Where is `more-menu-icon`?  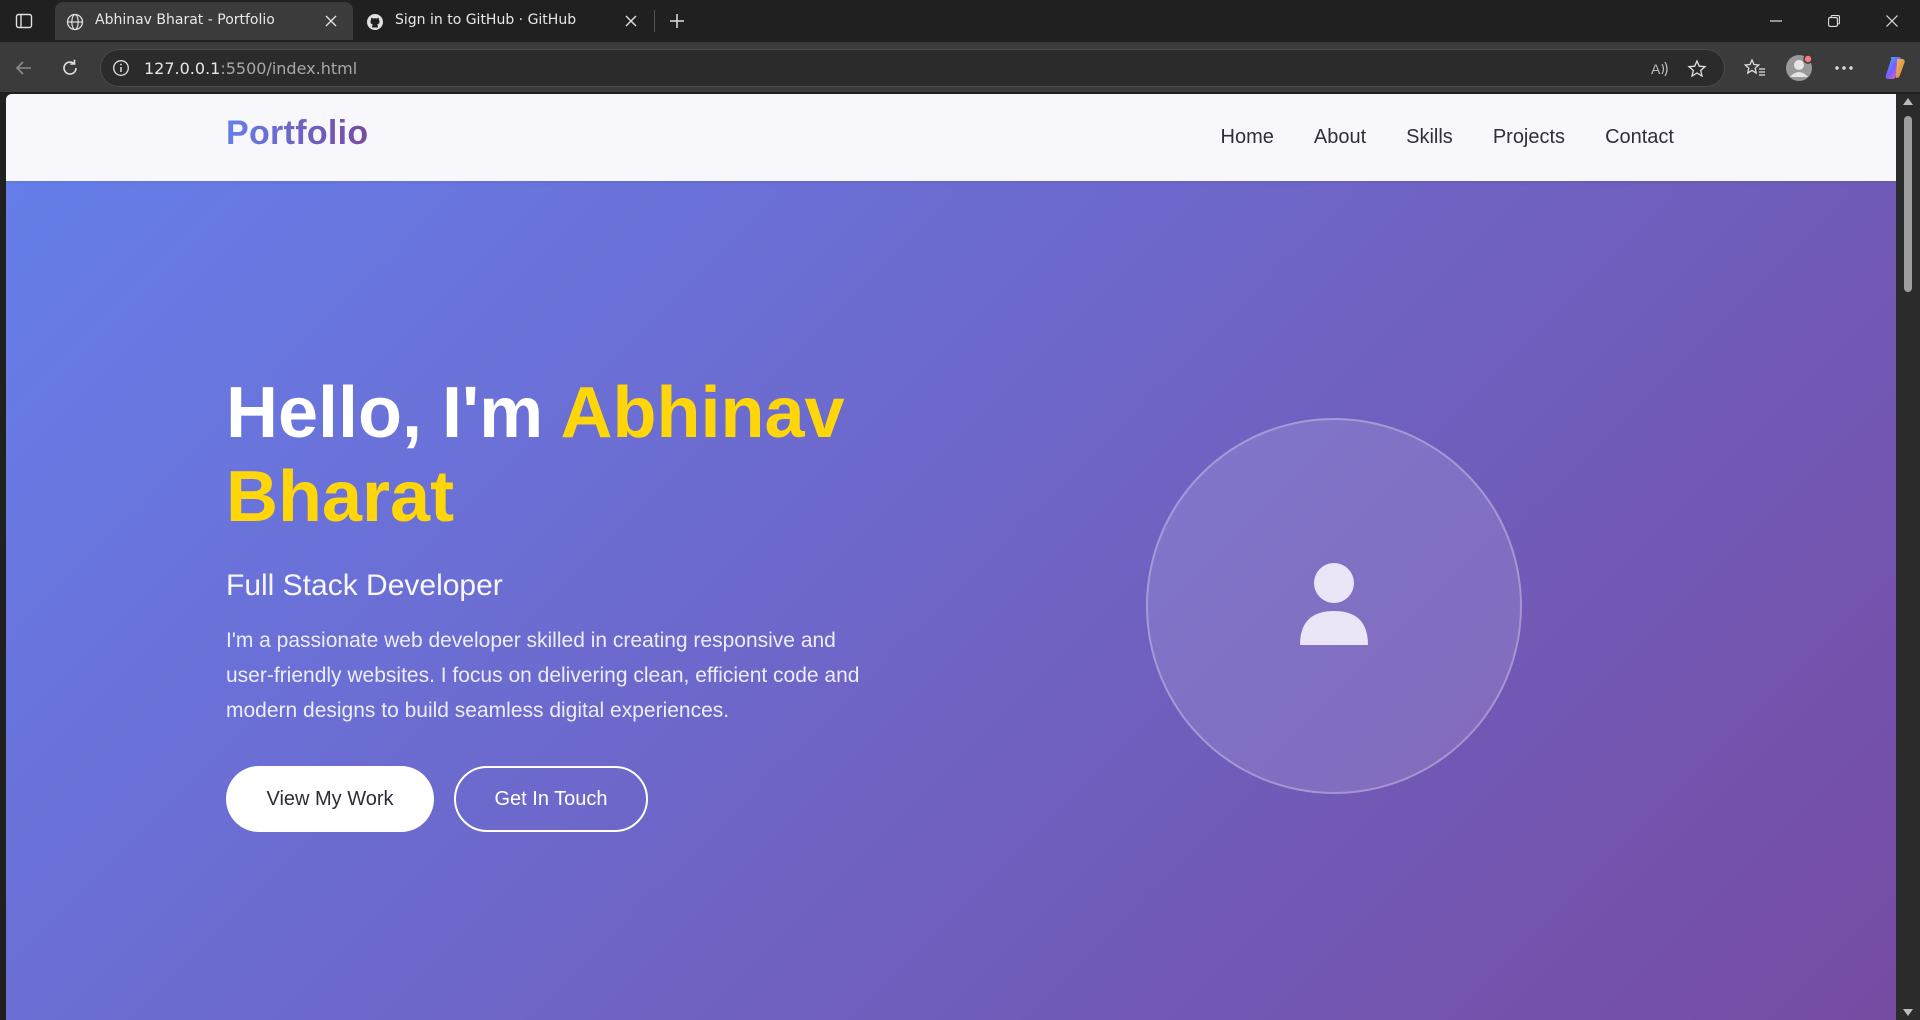
more-menu-icon is located at coordinates (1844, 68).